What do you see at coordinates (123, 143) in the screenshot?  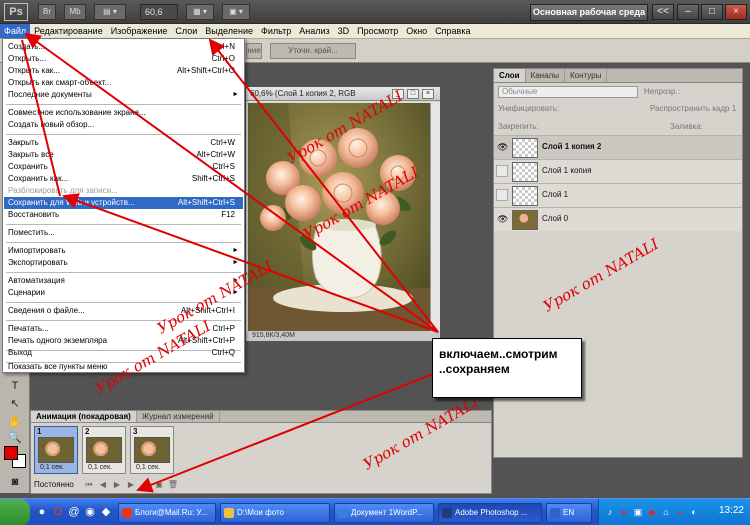 I see `menu-item-close: Закрыть Ctrl+W` at bounding box center [123, 143].